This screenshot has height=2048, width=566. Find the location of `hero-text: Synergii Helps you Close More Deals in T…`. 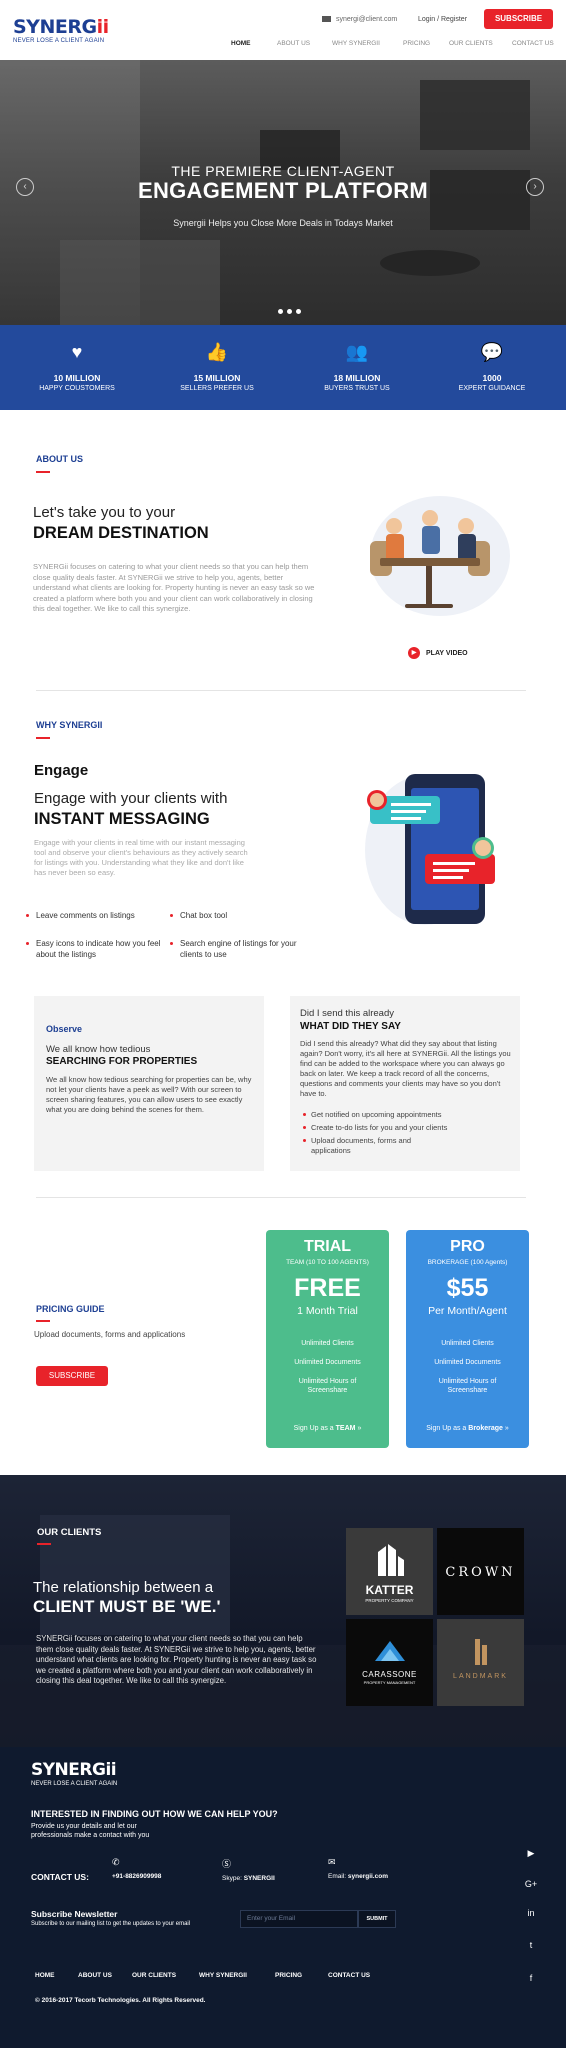

hero-text: Synergii Helps you Close More Deals in T… is located at coordinates (283, 223).